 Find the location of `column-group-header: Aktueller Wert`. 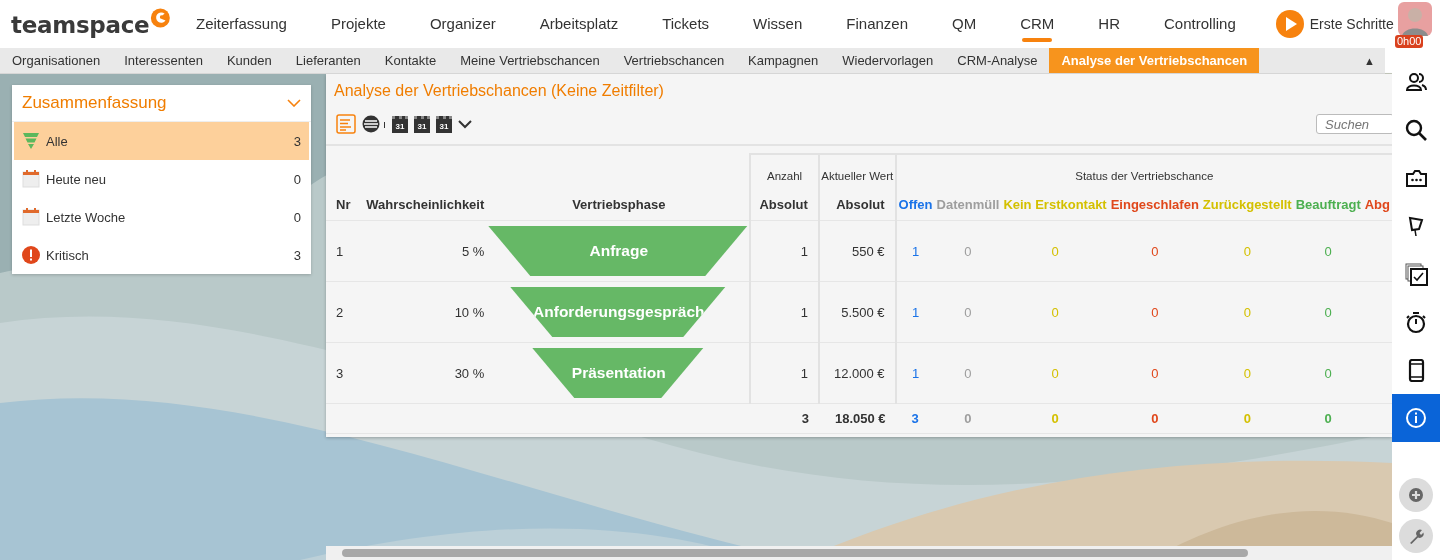

column-group-header: Aktueller Wert is located at coordinates (857, 176).